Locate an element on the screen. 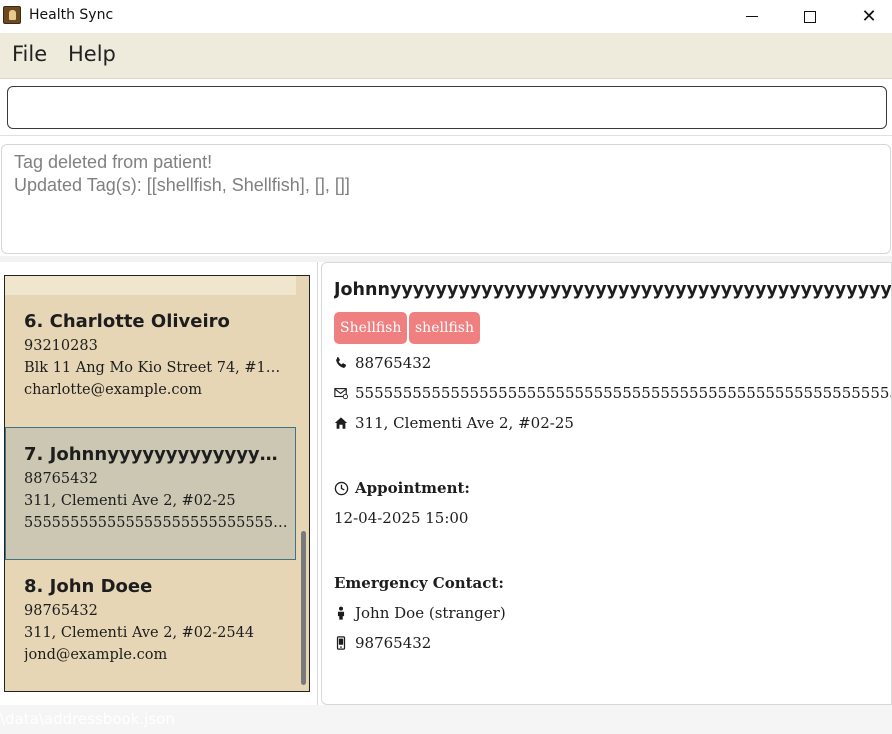  appointment-label-row: Appointment: is located at coordinates (402, 488).